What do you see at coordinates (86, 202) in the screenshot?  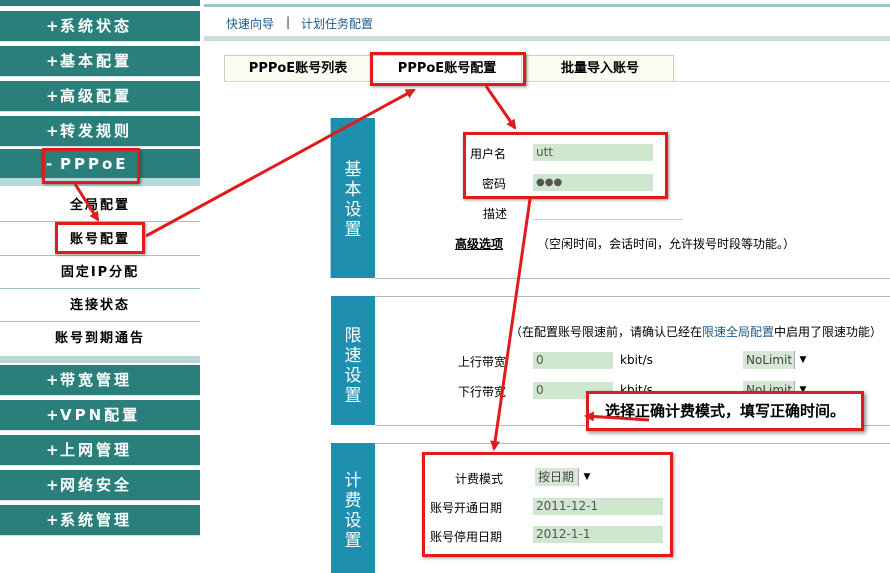 I see `arrow-pppoe-to-subitem` at bounding box center [86, 202].